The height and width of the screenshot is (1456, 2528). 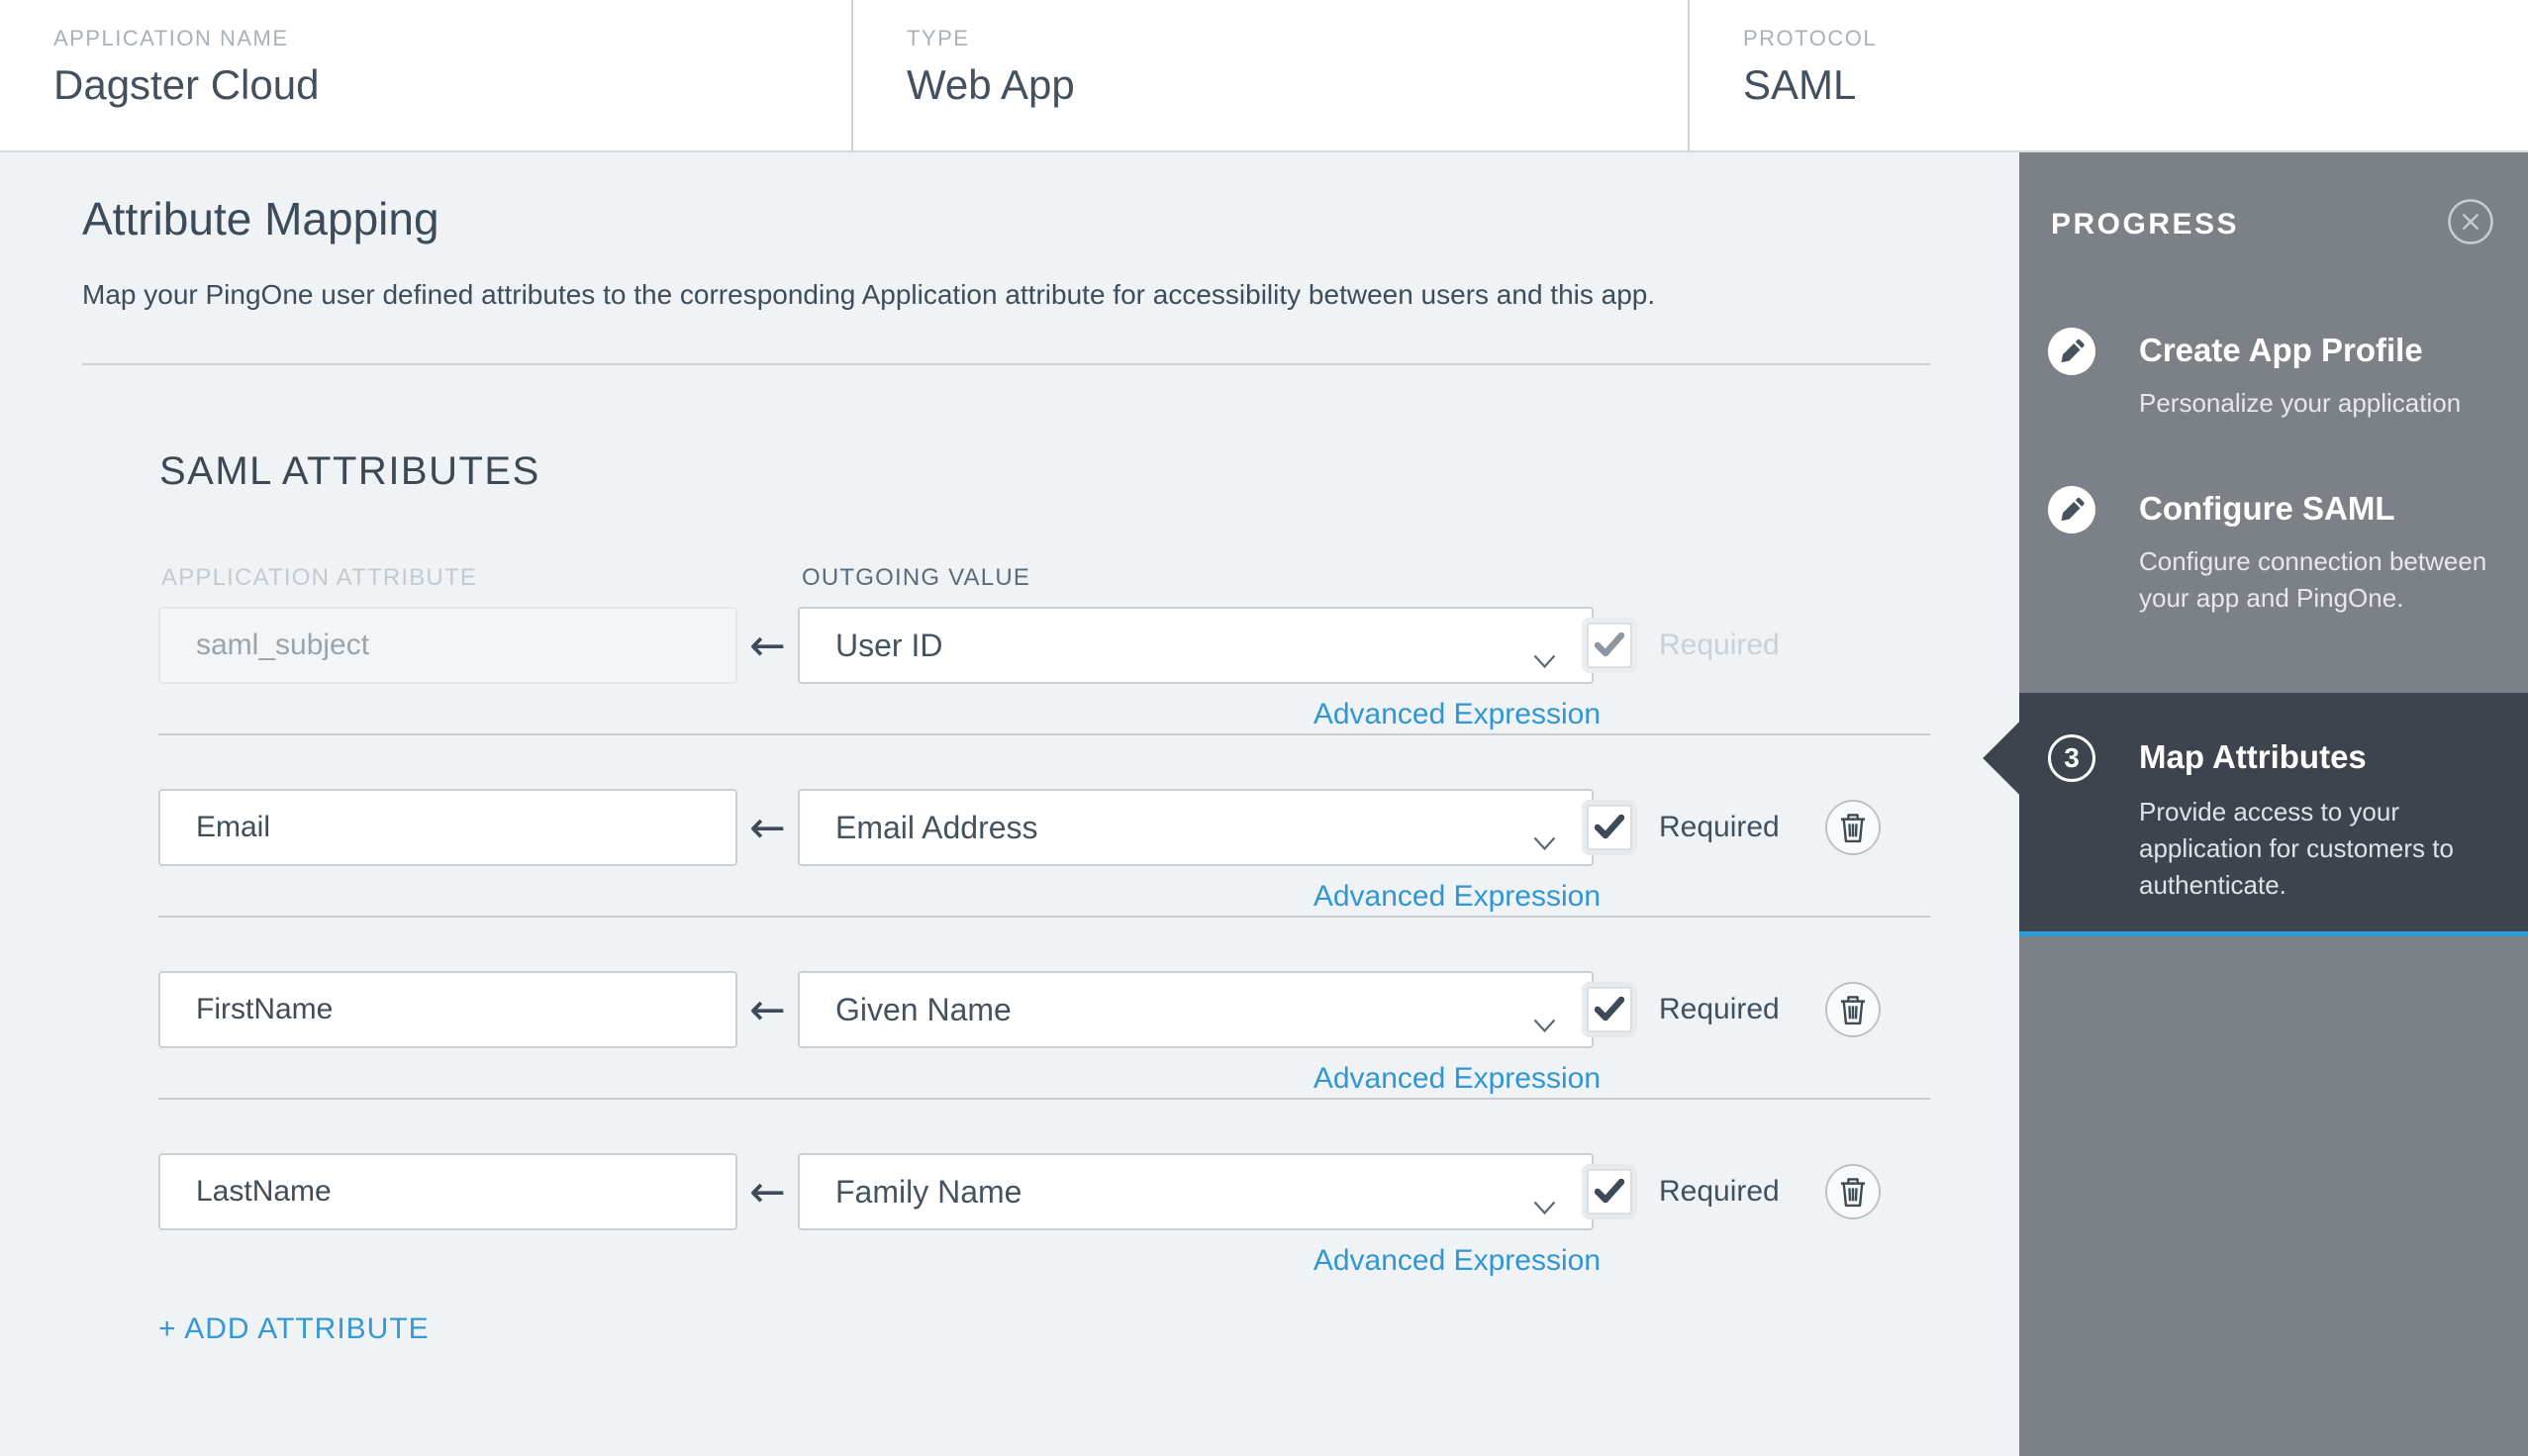 I want to click on protocol-label: PROTOCOL, so click(x=1810, y=38).